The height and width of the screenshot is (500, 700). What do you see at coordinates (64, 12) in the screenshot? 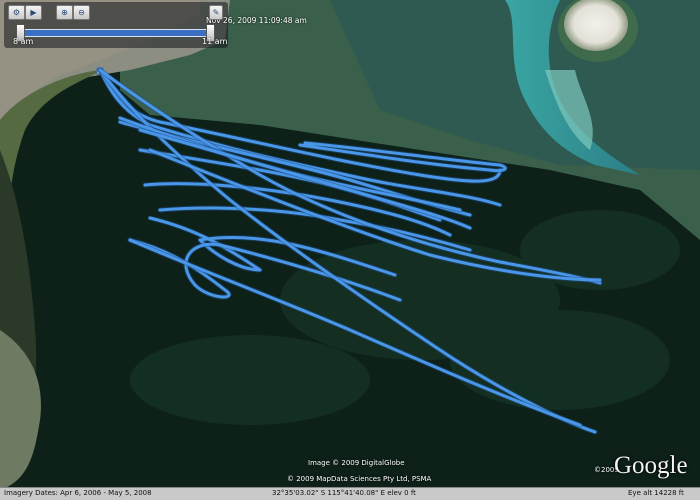
I see `zoom-in-icon: ⊕` at bounding box center [64, 12].